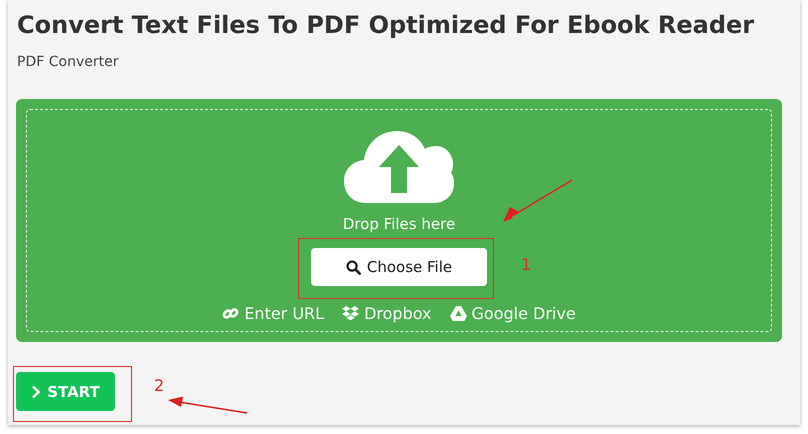 The image size is (808, 434). I want to click on search-icon, so click(353, 267).